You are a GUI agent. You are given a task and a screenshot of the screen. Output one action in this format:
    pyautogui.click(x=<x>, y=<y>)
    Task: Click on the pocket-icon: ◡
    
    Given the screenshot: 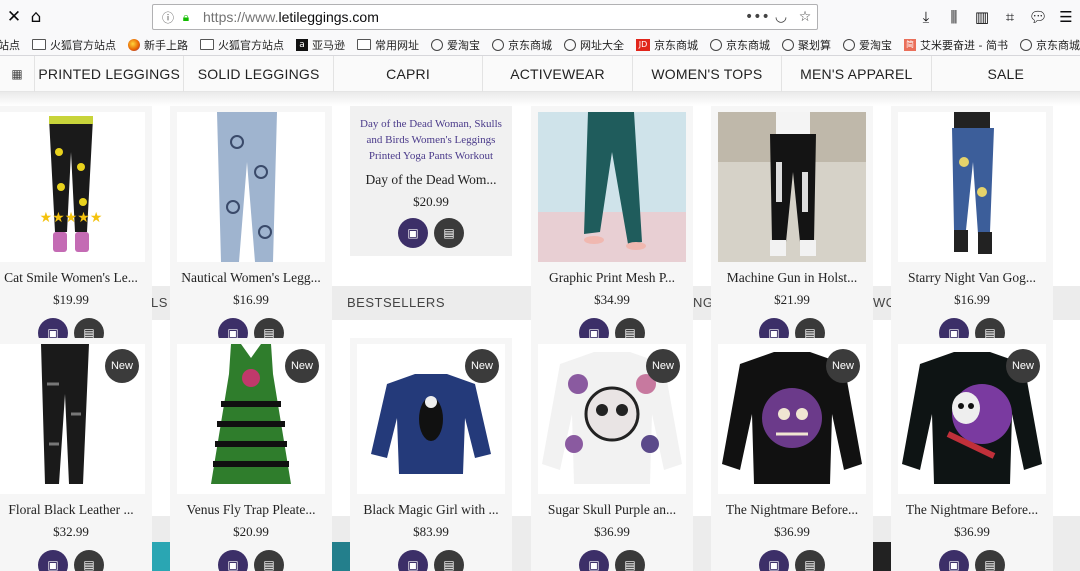 What is the action you would take?
    pyautogui.click(x=781, y=17)
    